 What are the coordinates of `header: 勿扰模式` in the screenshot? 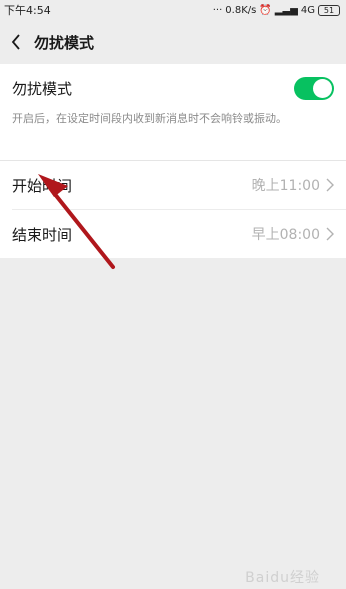 It's located at (173, 42).